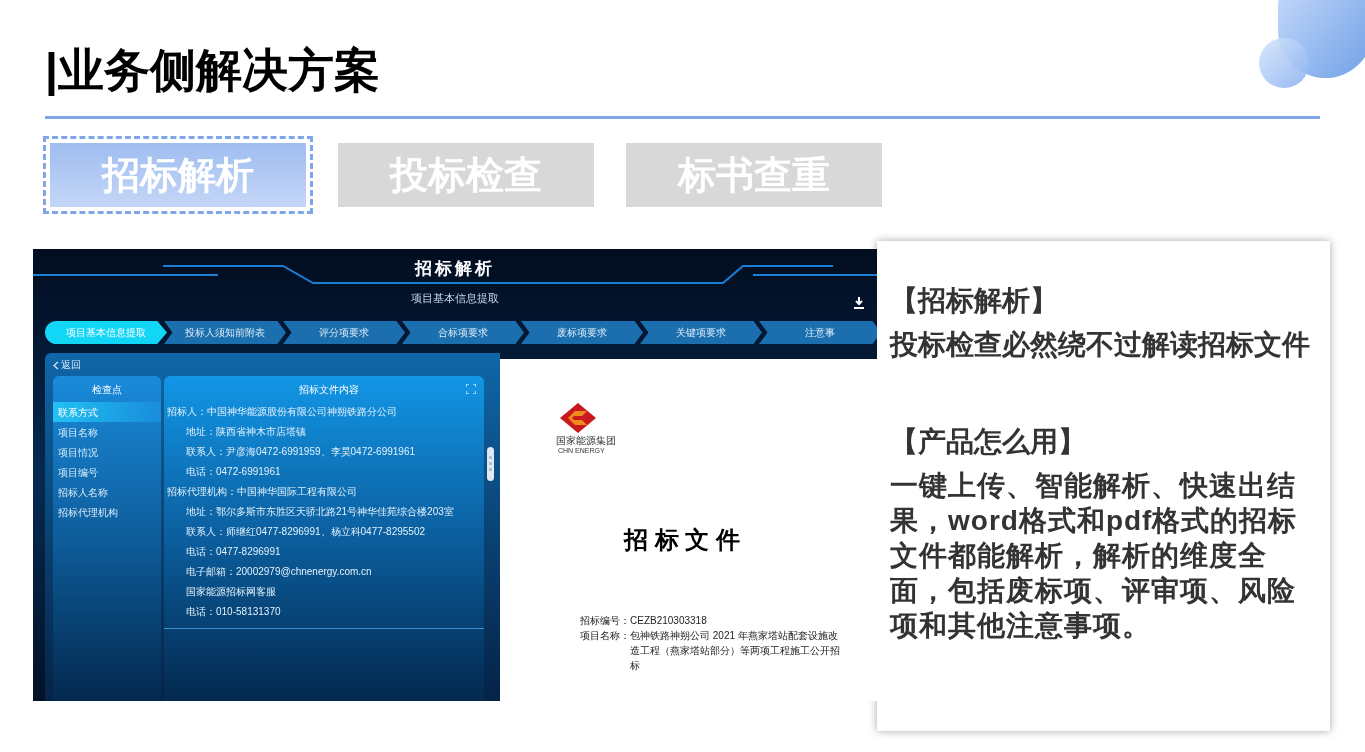 The image size is (1365, 752). What do you see at coordinates (233, 612) in the screenshot?
I see `content-line: 电话：010-58131370` at bounding box center [233, 612].